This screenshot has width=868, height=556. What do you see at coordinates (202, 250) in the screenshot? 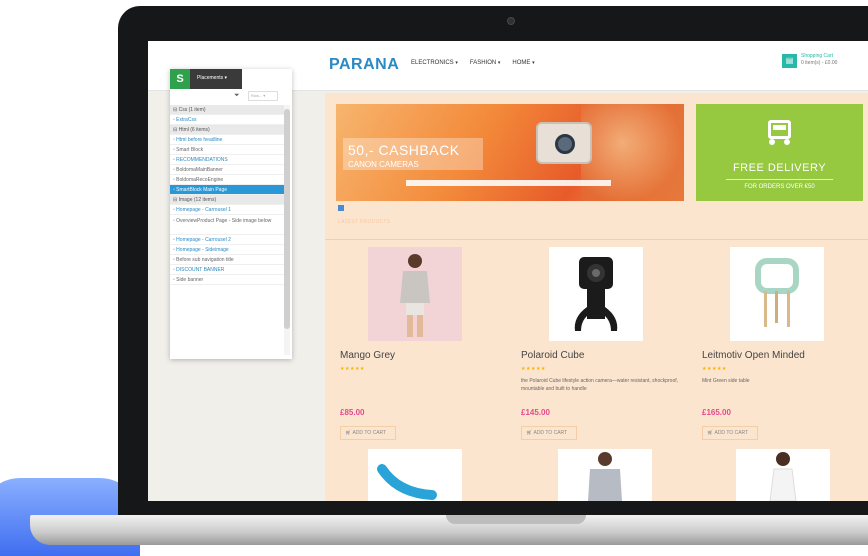
I see `placement-label: Homepage - Sideimage` at bounding box center [202, 250].